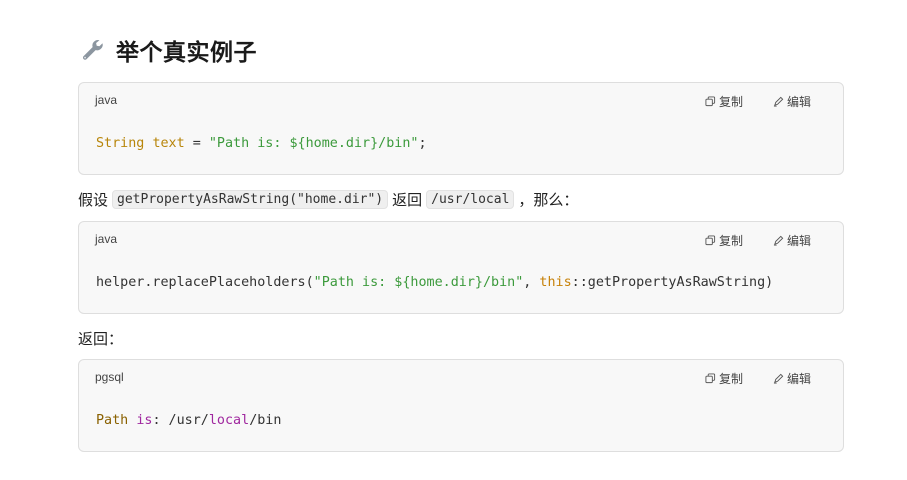 This screenshot has width=907, height=480. I want to click on code-ref: ::getPropertyAsRawString), so click(672, 282).